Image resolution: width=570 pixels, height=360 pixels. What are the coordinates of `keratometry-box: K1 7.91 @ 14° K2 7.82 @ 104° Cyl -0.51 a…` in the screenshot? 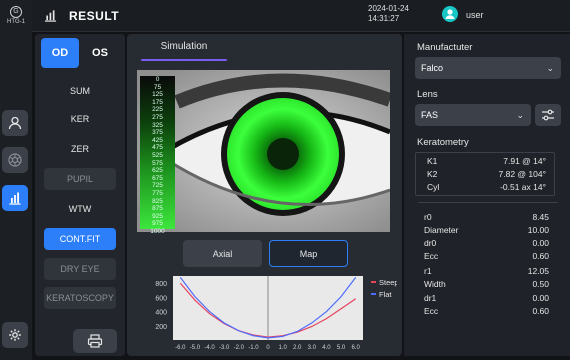 It's located at (485, 174).